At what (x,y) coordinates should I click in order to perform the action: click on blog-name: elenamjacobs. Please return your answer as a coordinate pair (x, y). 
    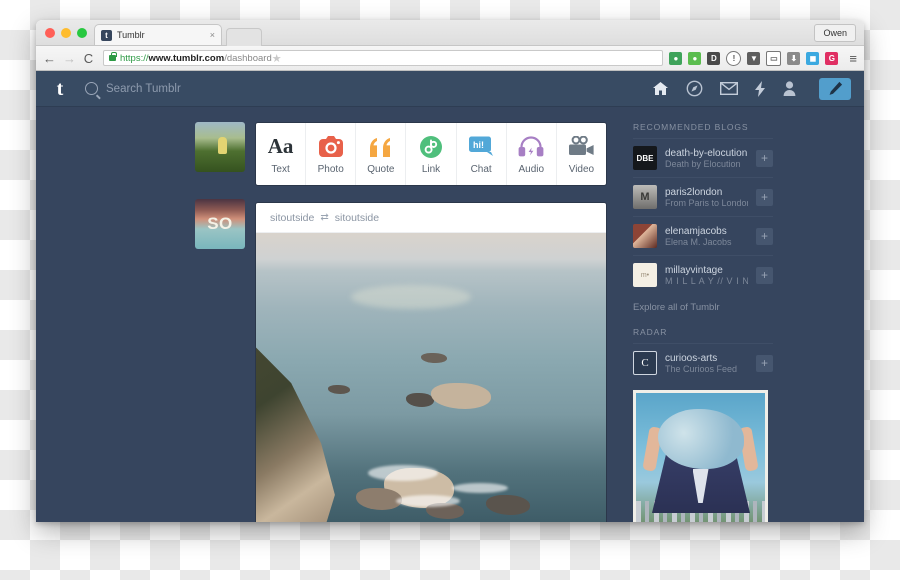
    Looking at the image, I should click on (706, 231).